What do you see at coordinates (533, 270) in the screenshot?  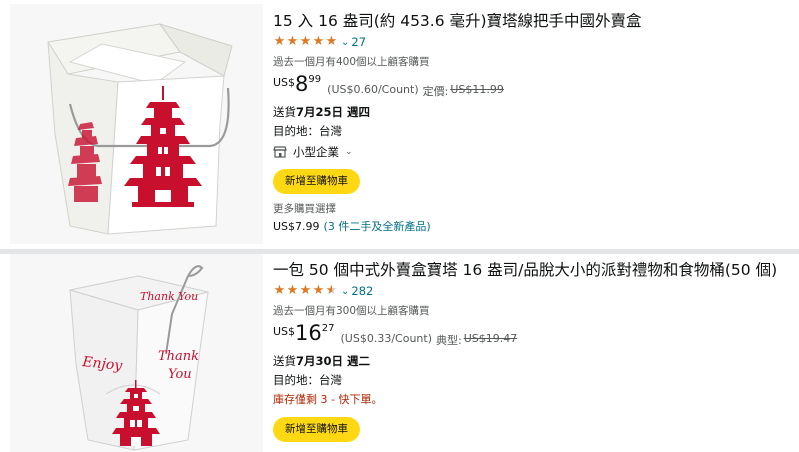 I see `product-title: 一包 50 個中式外賣盒寶塔 16 盎司/品脫大小的派對禮物和食物桶(50 個)` at bounding box center [533, 270].